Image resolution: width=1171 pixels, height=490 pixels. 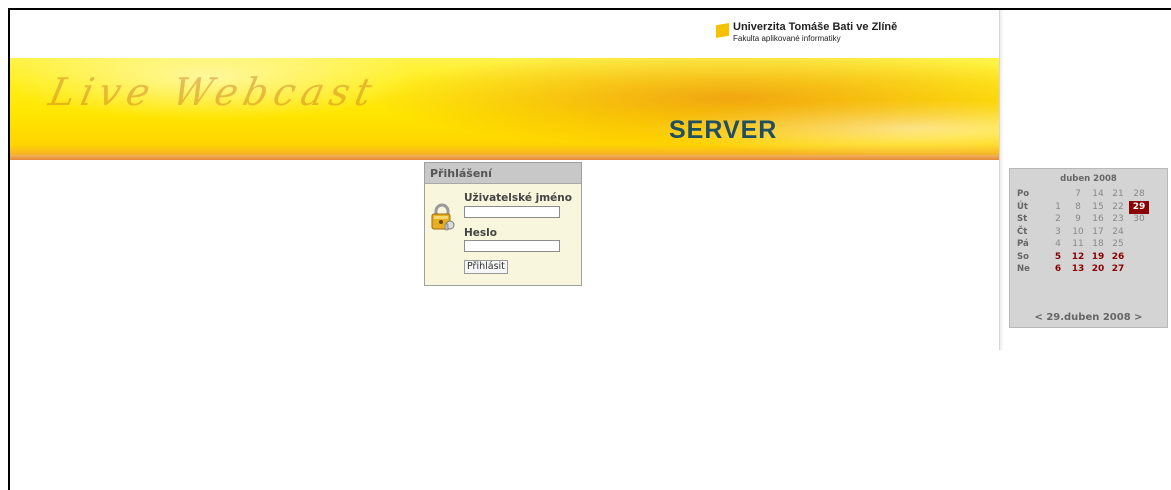 I want to click on calendar-day: 19, so click(x=1098, y=257).